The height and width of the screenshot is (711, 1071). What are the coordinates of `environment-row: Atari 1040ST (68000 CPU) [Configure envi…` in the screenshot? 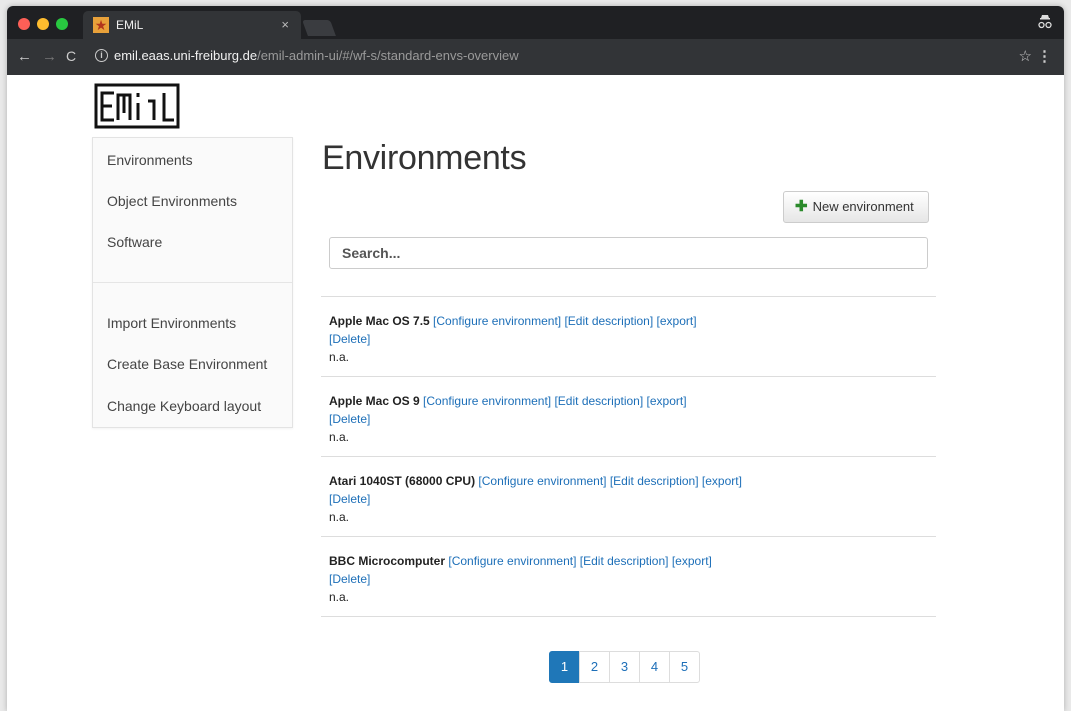 It's located at (628, 496).